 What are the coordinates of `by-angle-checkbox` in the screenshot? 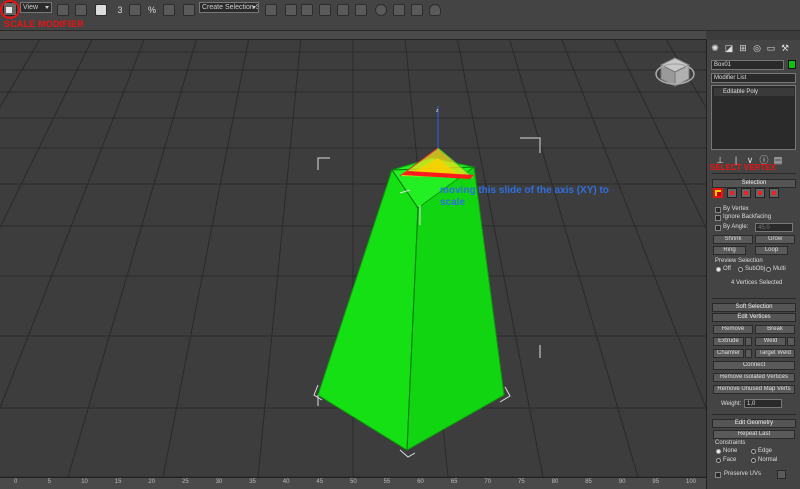 It's located at (718, 228).